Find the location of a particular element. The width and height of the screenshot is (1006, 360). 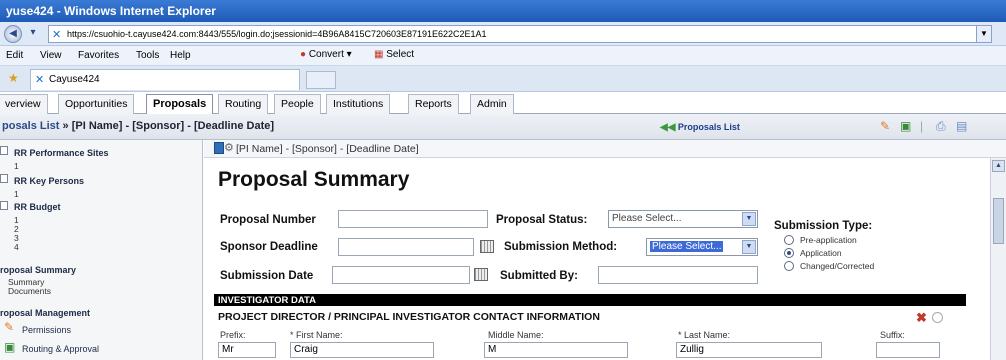

tab-reports: Reports is located at coordinates (433, 104).